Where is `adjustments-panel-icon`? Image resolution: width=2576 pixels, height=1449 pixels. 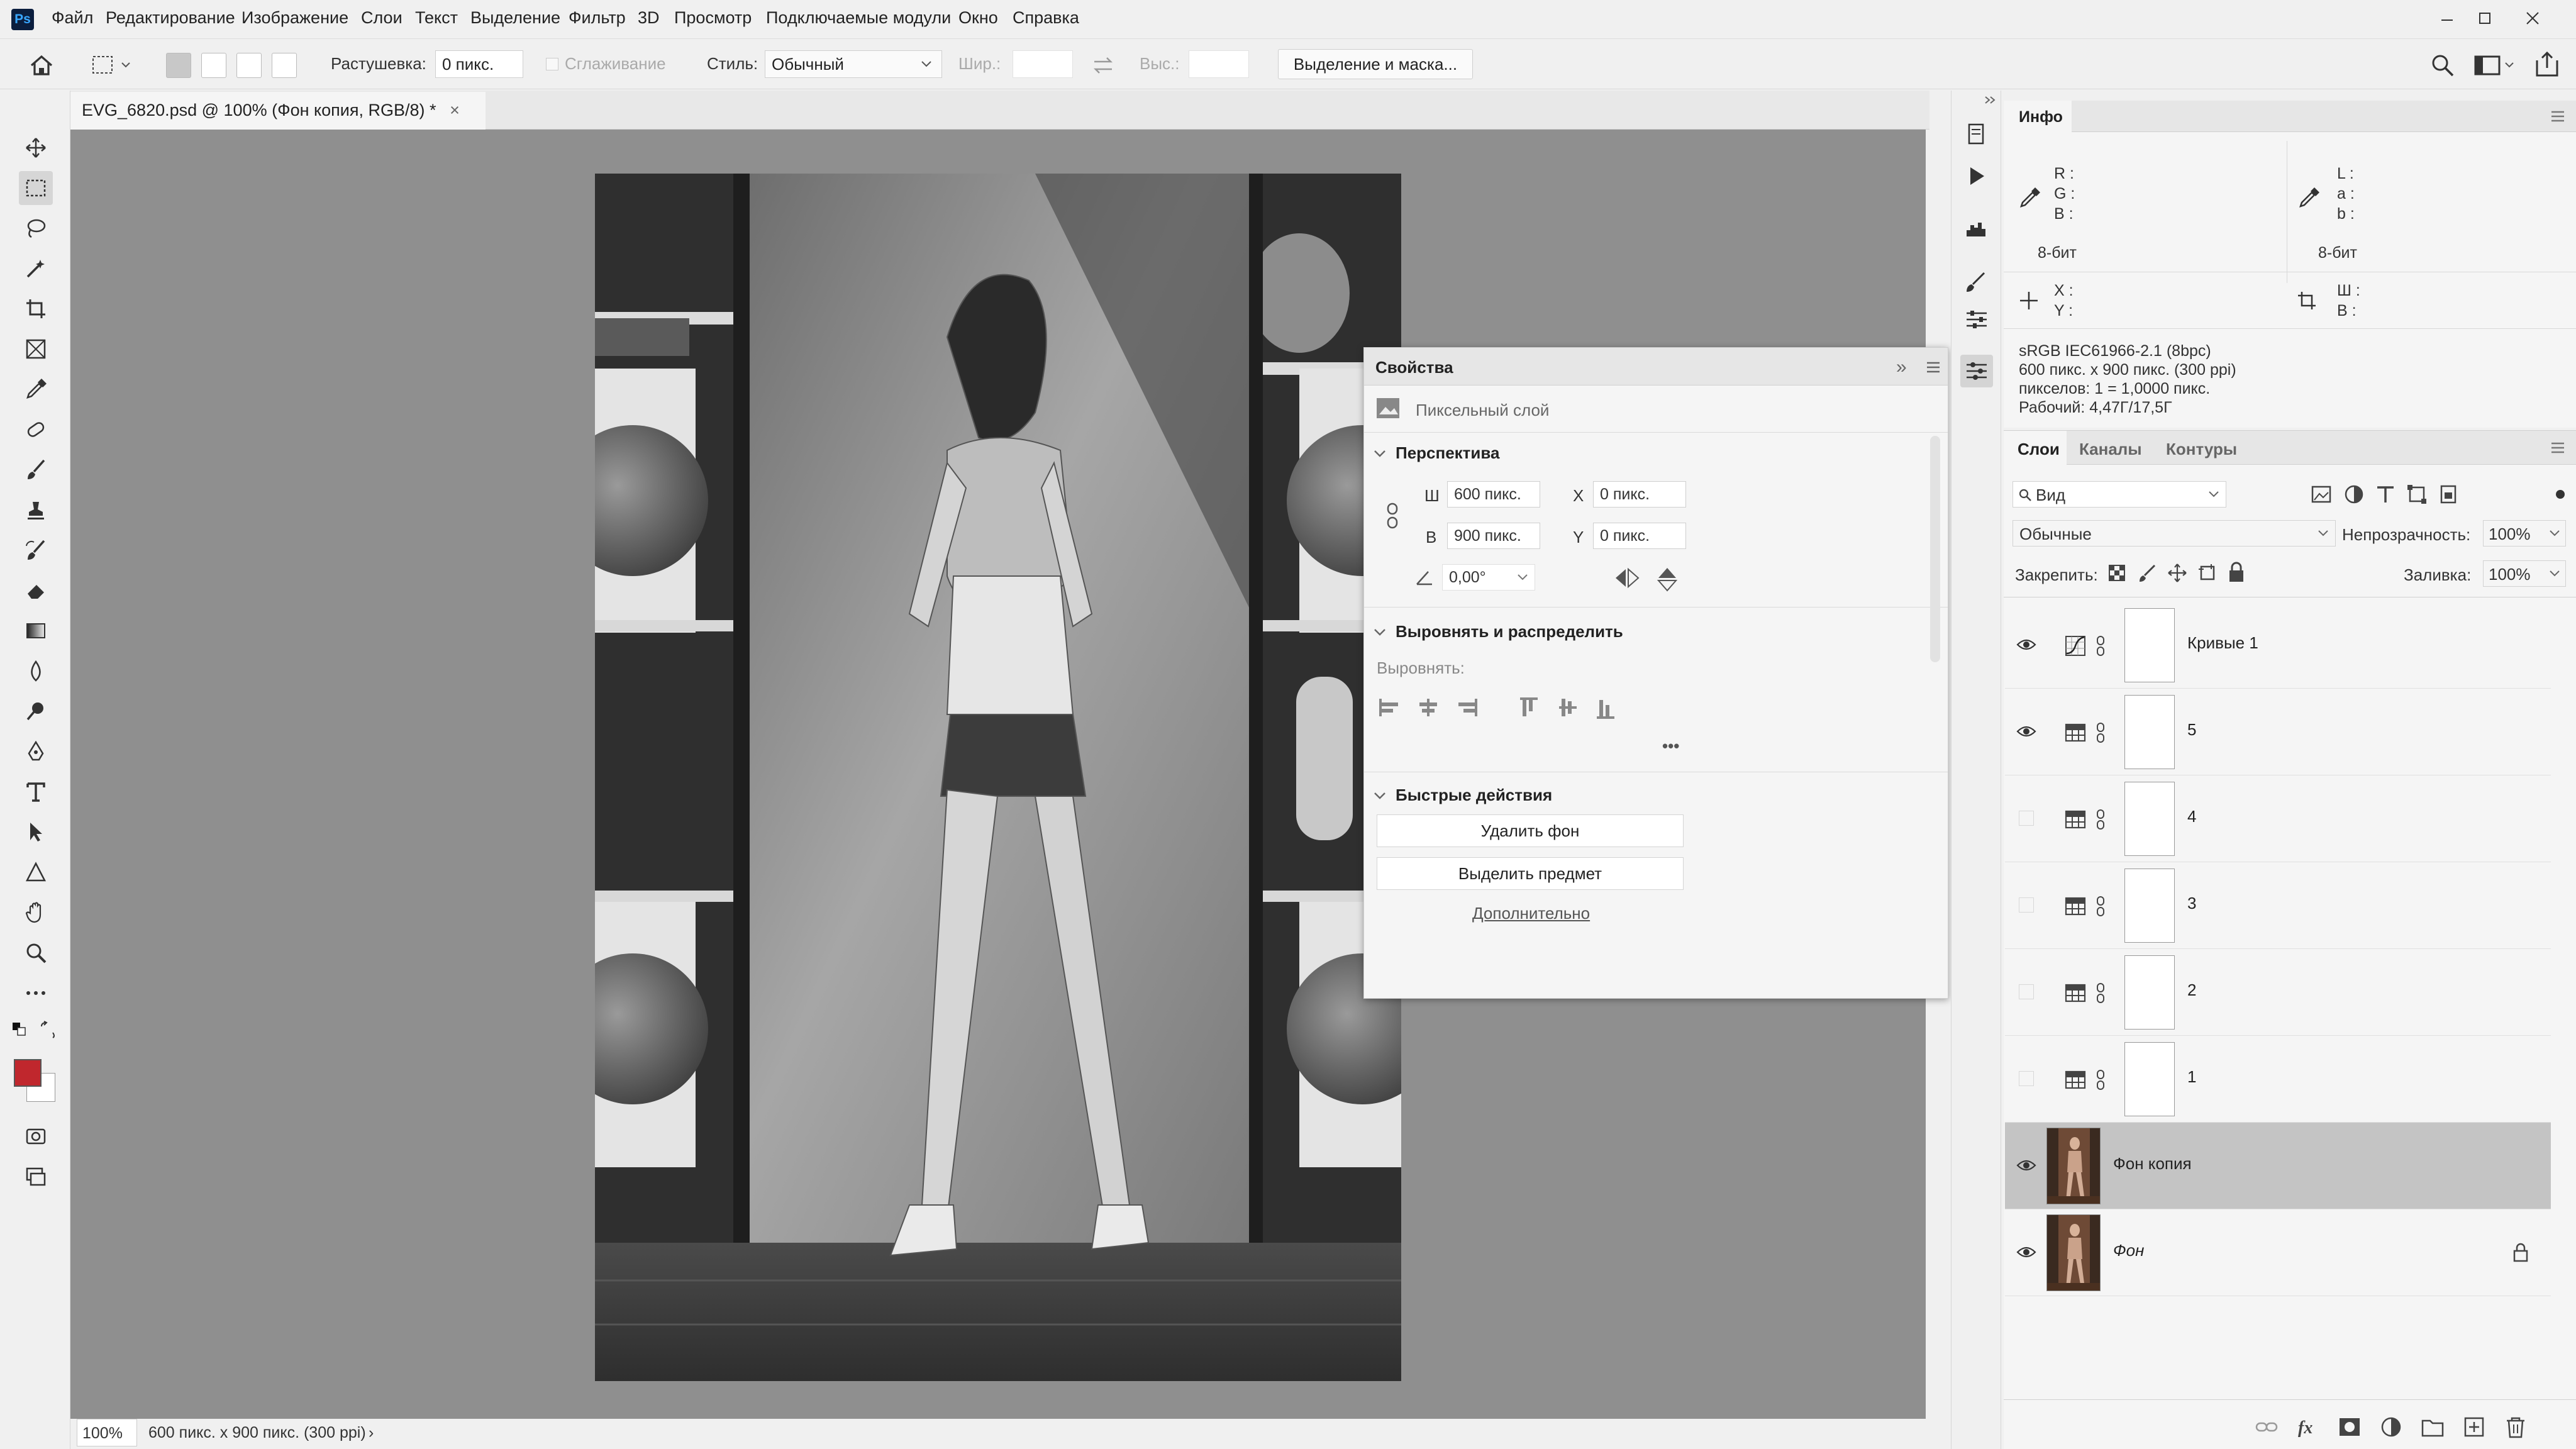 adjustments-panel-icon is located at coordinates (1976, 319).